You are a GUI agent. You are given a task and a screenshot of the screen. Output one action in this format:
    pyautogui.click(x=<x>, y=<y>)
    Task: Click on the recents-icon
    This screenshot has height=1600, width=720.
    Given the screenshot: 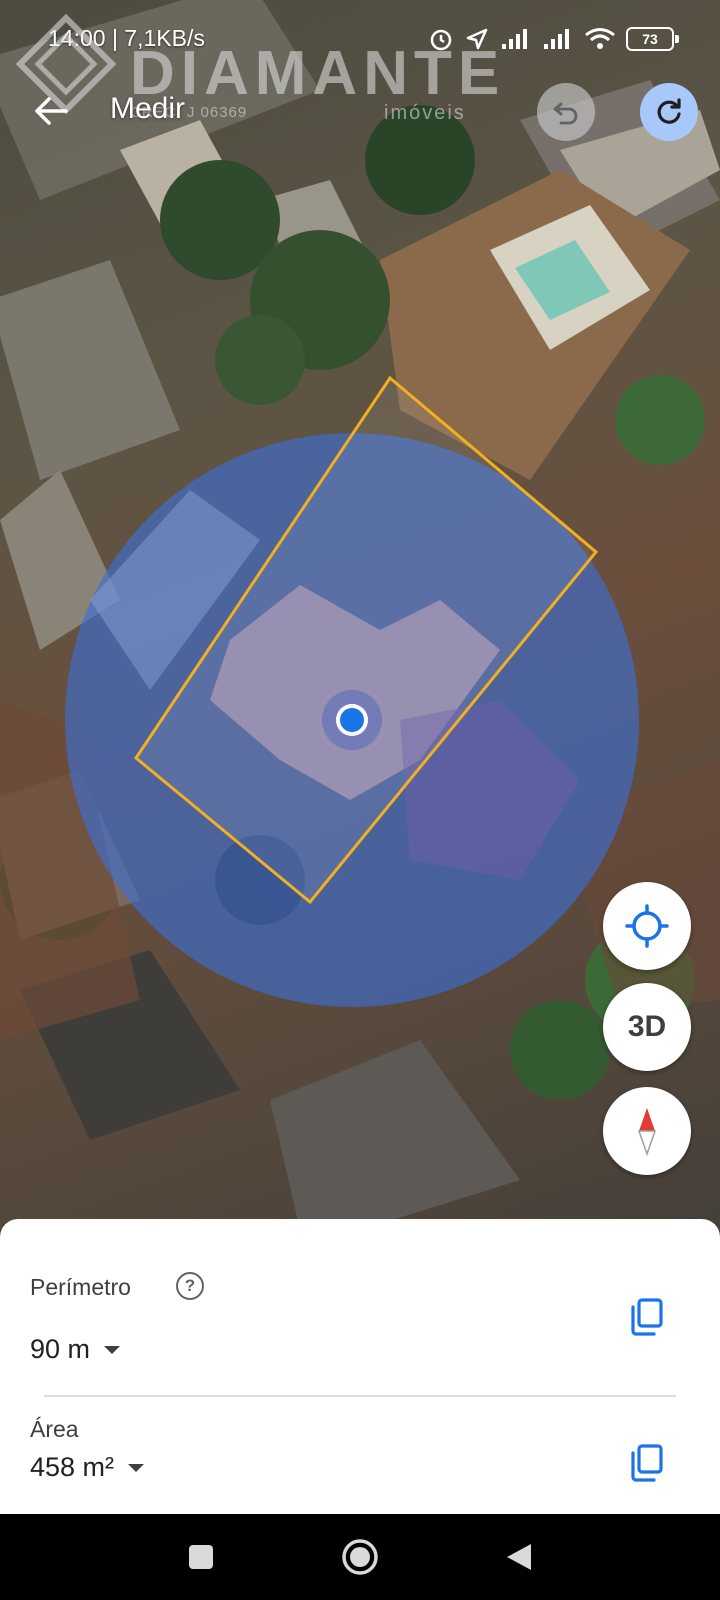 What is the action you would take?
    pyautogui.click(x=201, y=1557)
    